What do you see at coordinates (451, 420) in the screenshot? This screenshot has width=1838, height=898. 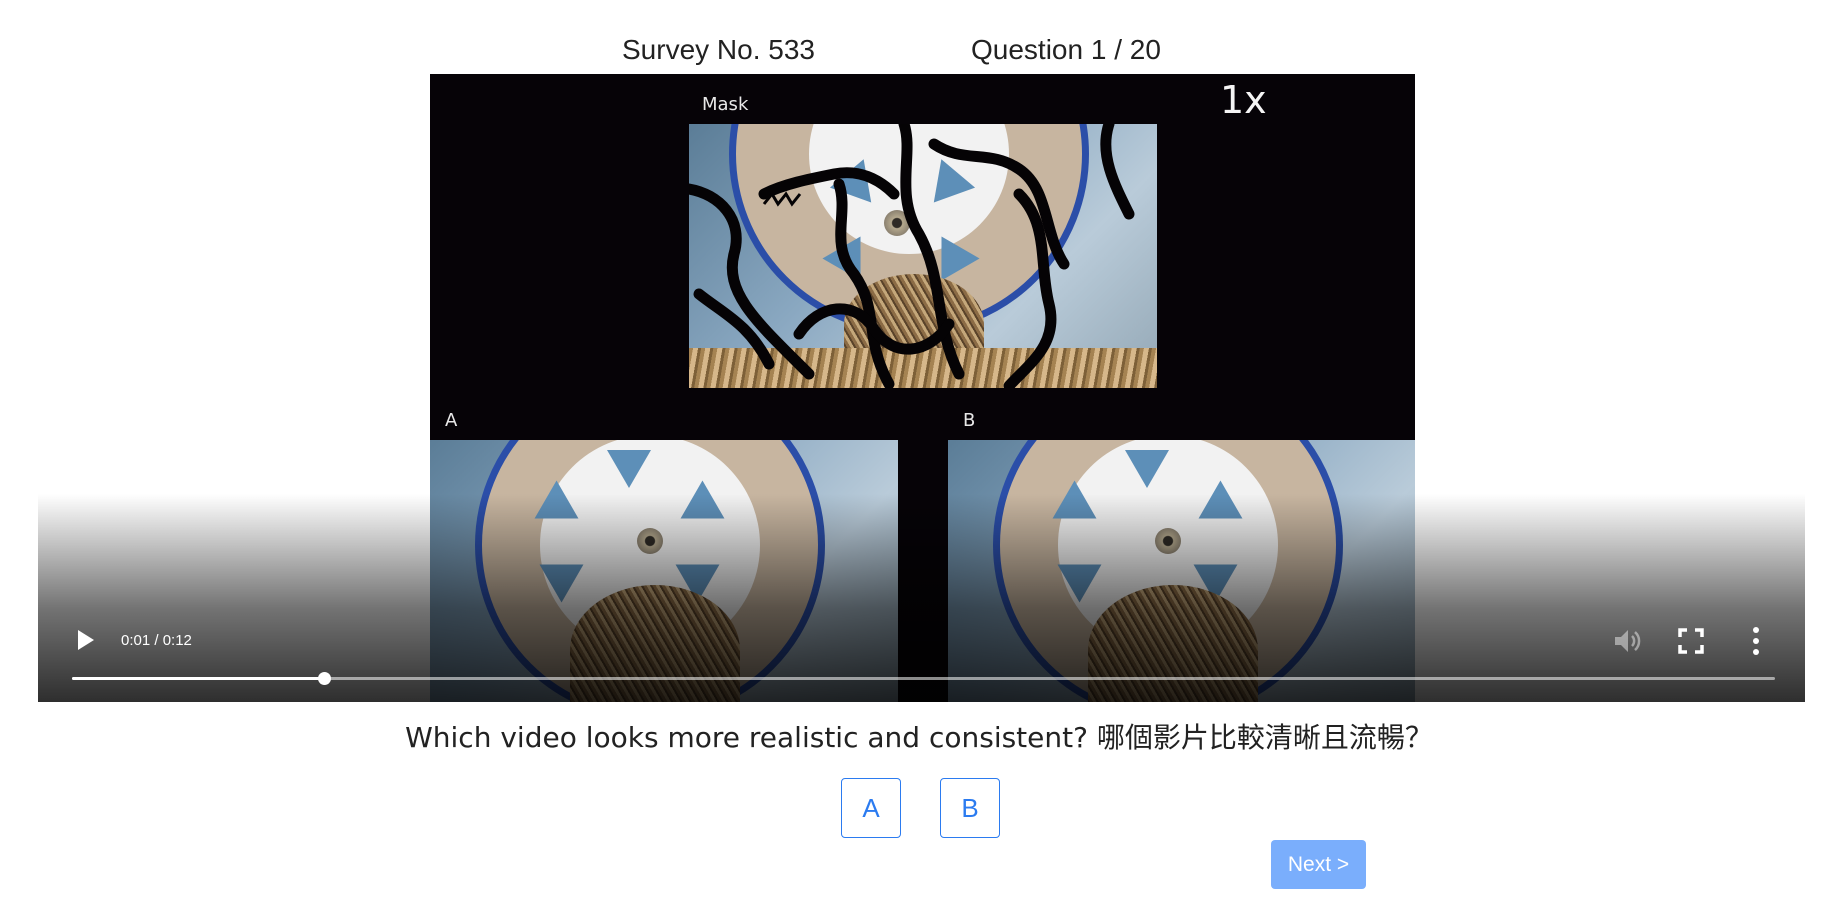 I see `video-a-label: A` at bounding box center [451, 420].